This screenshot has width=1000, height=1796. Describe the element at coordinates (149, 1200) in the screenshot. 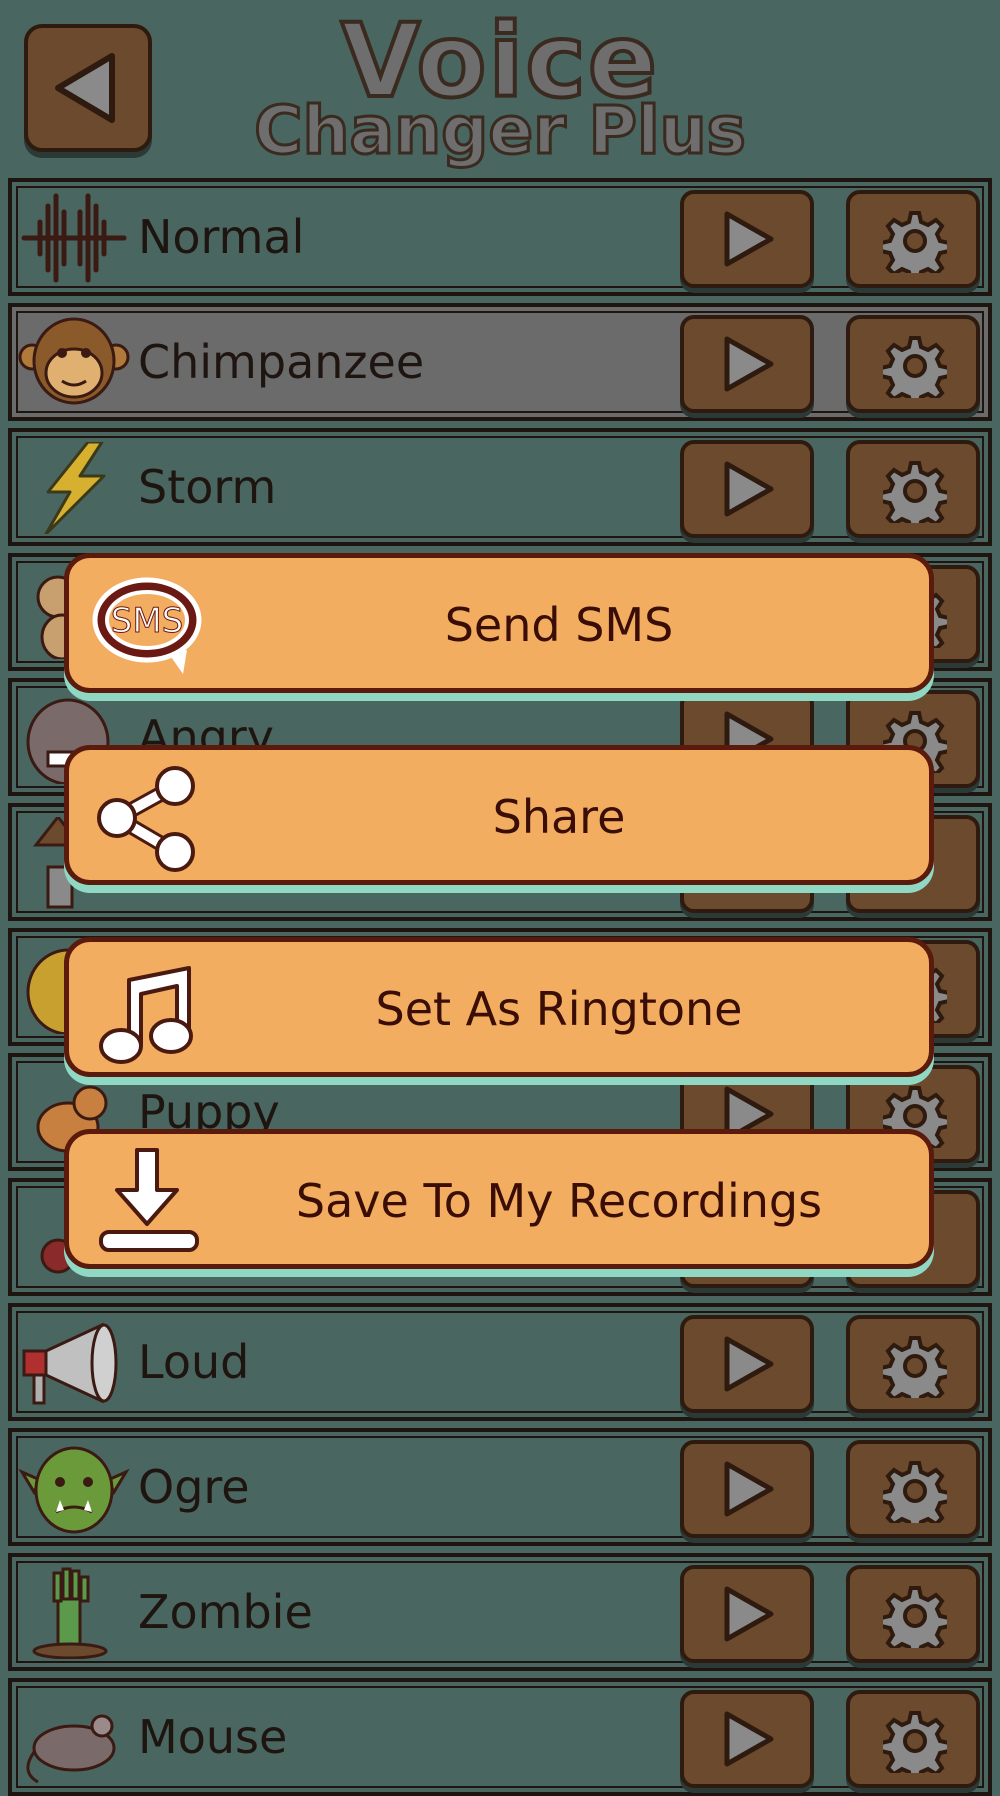

I see `download-icon` at that location.